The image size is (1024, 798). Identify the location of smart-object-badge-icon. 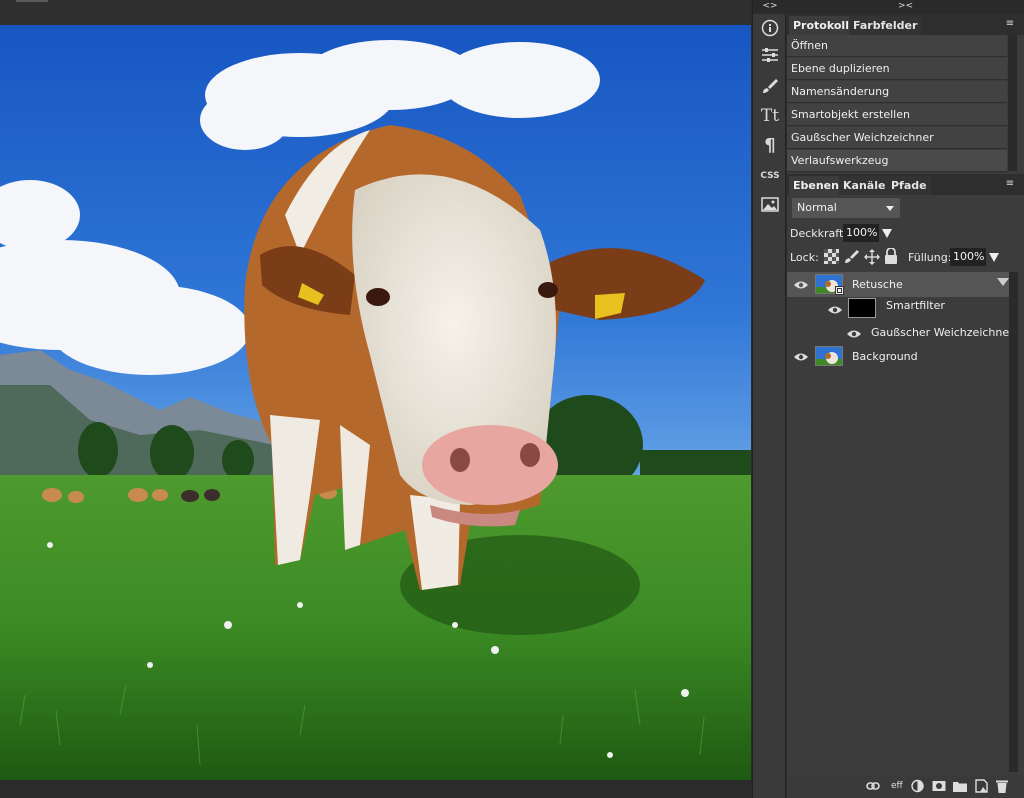
(839, 290).